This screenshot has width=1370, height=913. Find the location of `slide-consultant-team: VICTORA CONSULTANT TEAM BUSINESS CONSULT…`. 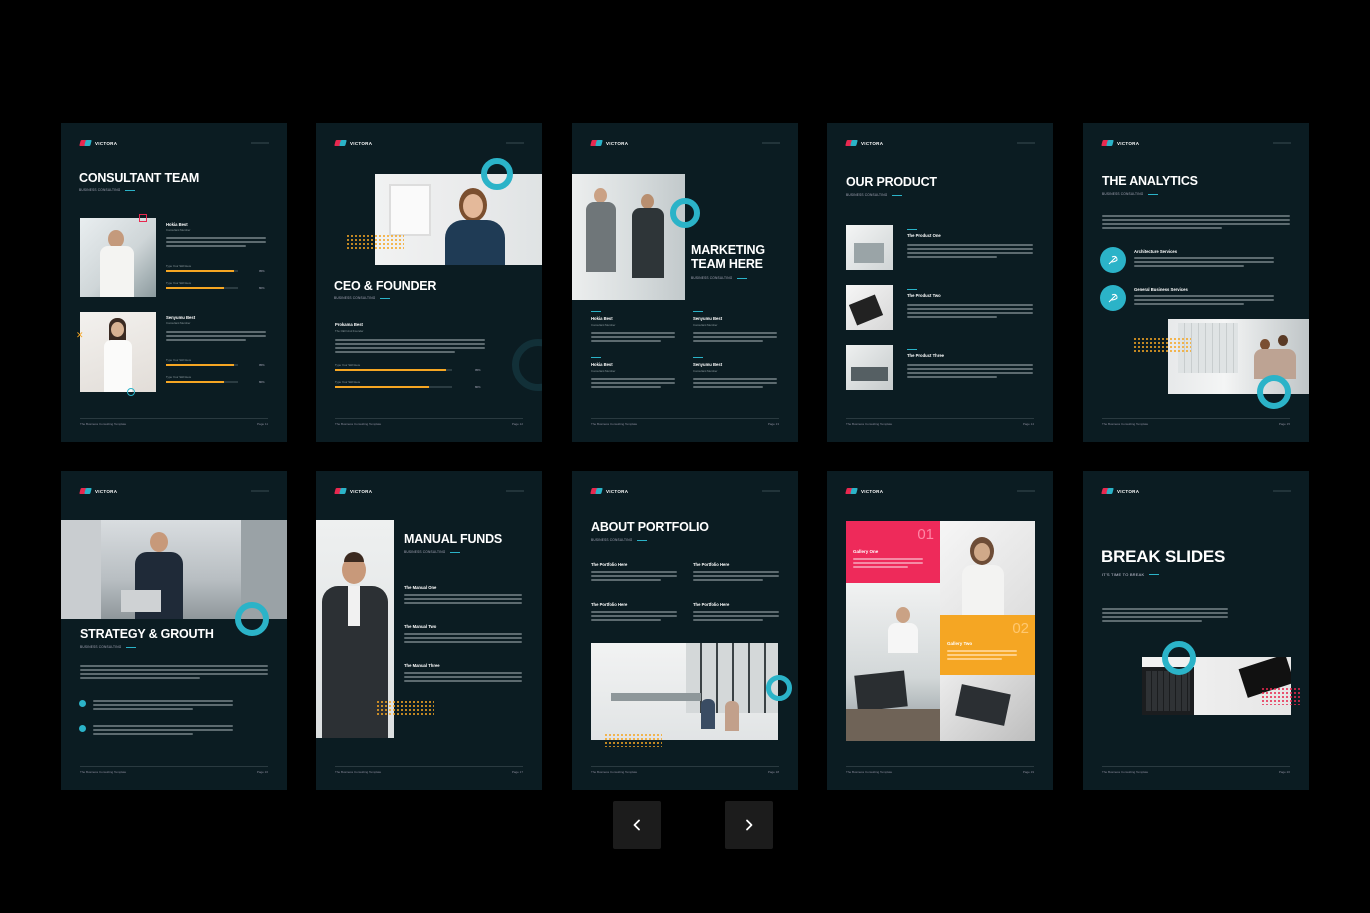

slide-consultant-team: VICTORA CONSULTANT TEAM BUSINESS CONSULT… is located at coordinates (174, 282).